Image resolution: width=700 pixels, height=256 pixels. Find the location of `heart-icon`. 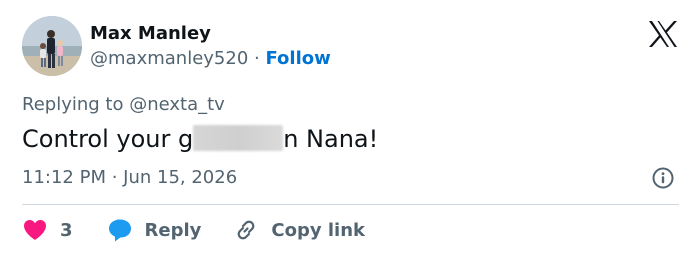

heart-icon is located at coordinates (35, 230).